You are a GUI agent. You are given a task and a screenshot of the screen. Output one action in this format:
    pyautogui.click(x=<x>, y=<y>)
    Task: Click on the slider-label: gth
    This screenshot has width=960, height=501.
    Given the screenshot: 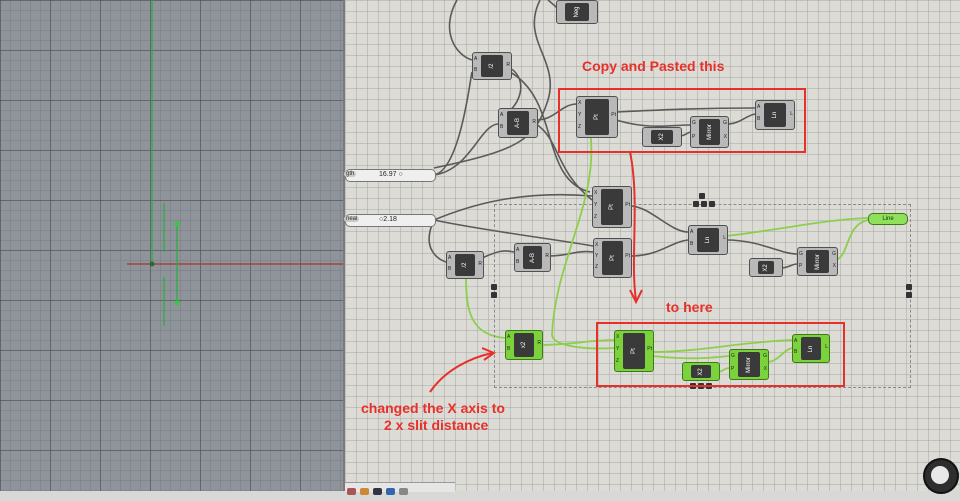 What is the action you would take?
    pyautogui.click(x=350, y=174)
    